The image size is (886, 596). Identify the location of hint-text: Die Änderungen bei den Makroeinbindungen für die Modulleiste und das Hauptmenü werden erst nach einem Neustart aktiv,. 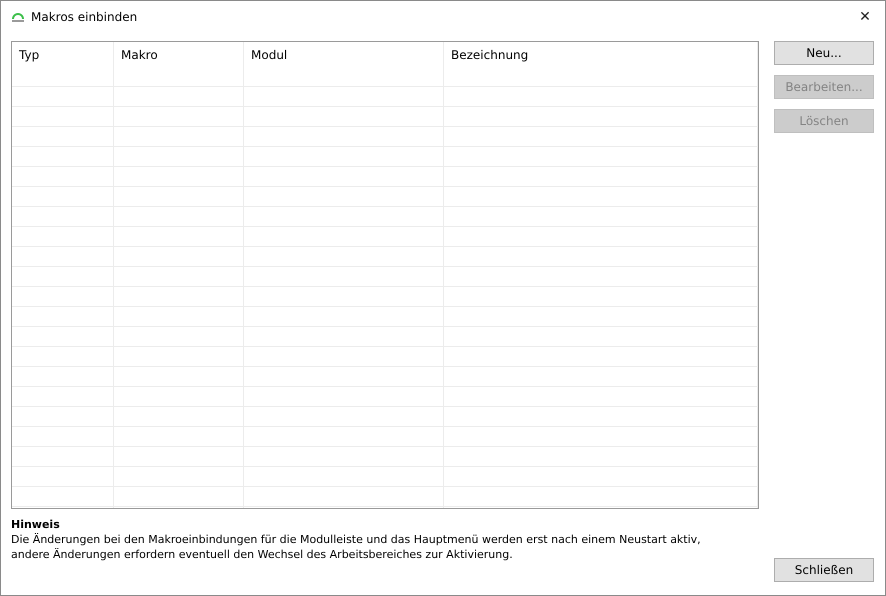
(356, 539).